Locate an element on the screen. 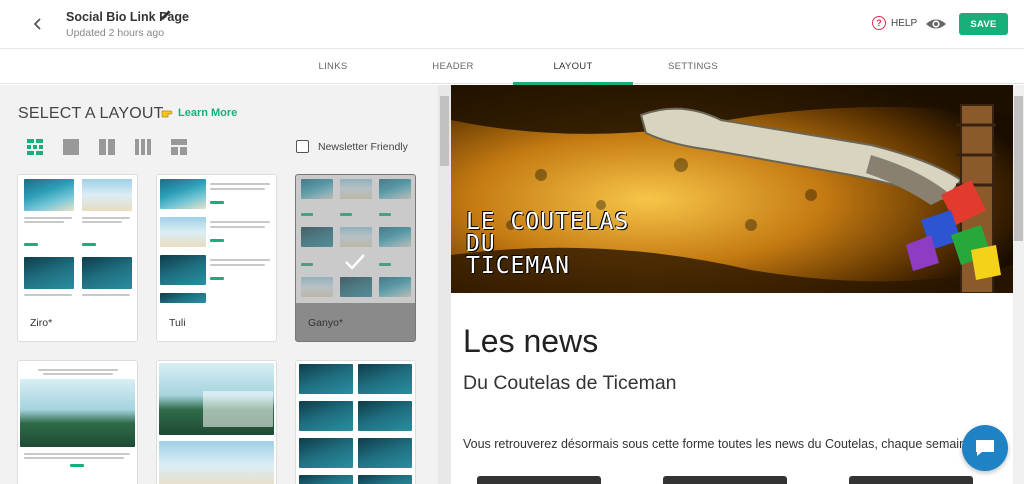 The width and height of the screenshot is (1024, 484). help-button: ? HELP is located at coordinates (894, 23).